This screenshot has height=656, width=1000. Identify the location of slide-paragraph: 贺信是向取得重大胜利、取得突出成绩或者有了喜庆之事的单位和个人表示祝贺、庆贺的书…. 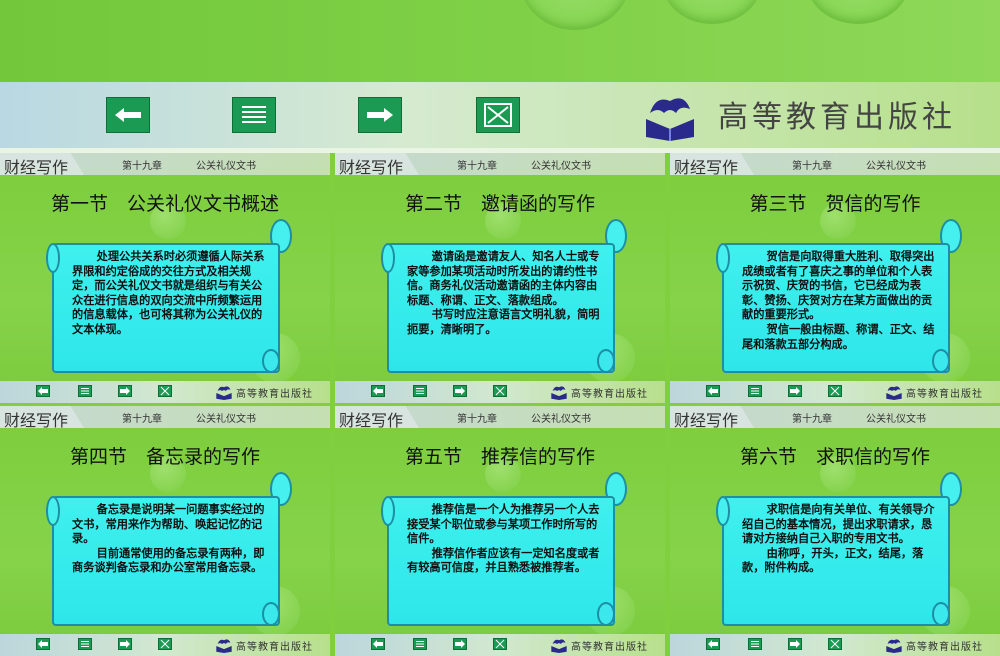
(838, 285).